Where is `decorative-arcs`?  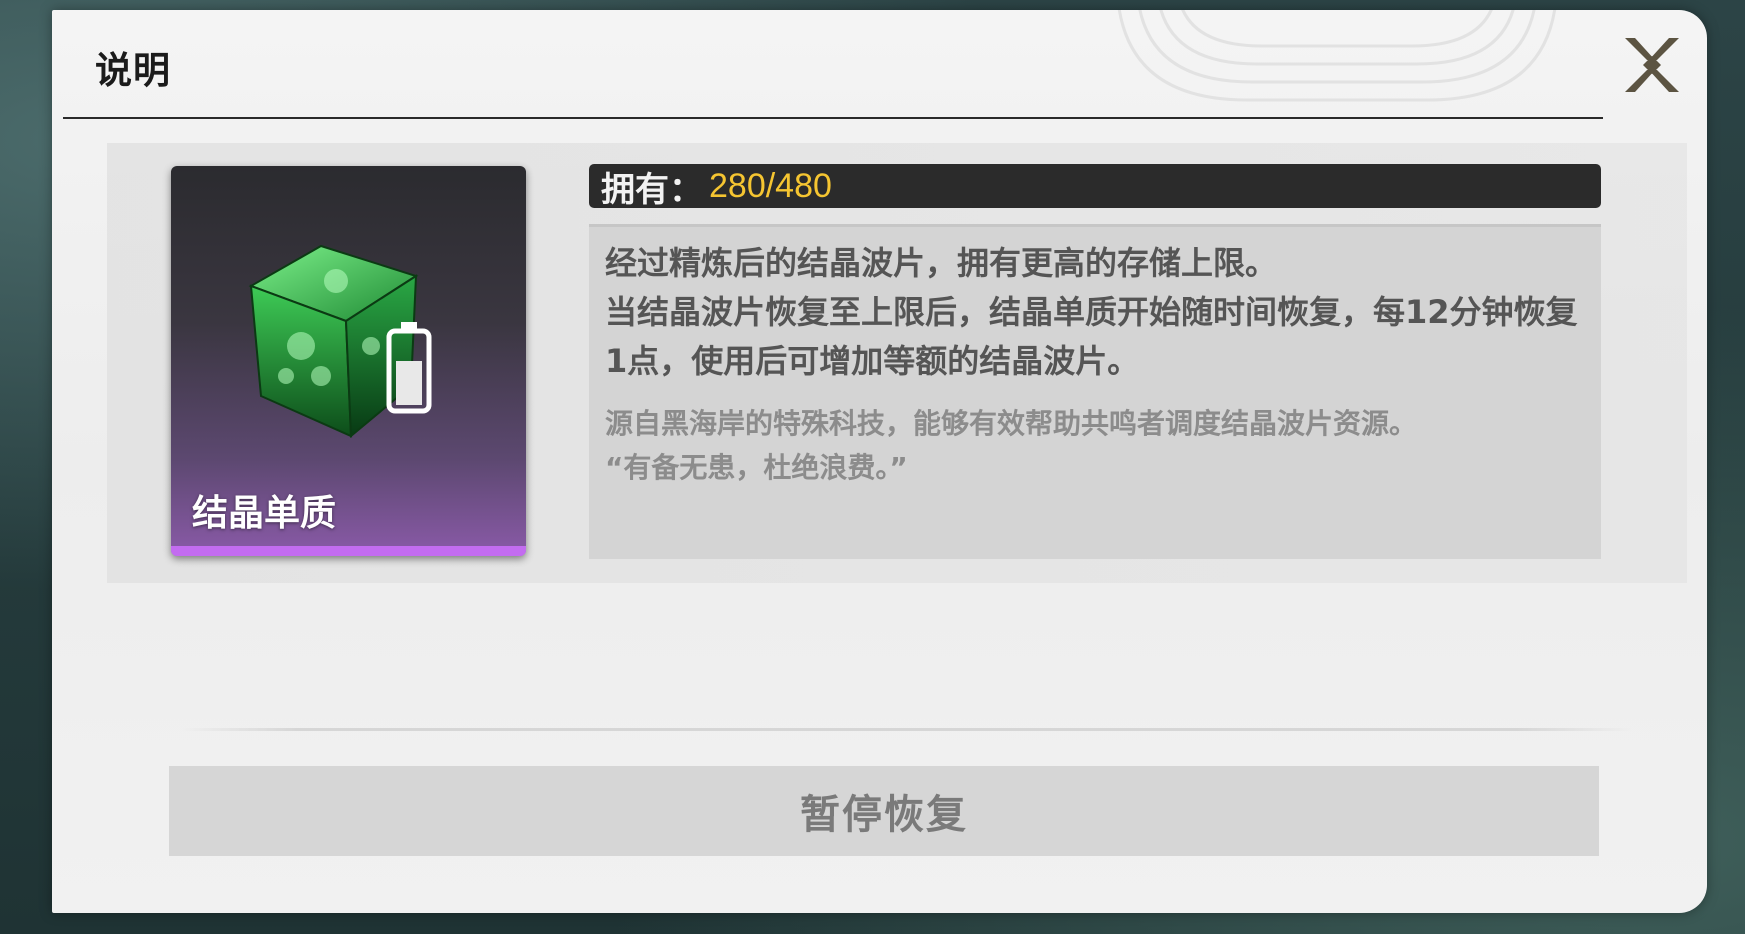 decorative-arcs is located at coordinates (1337, 56).